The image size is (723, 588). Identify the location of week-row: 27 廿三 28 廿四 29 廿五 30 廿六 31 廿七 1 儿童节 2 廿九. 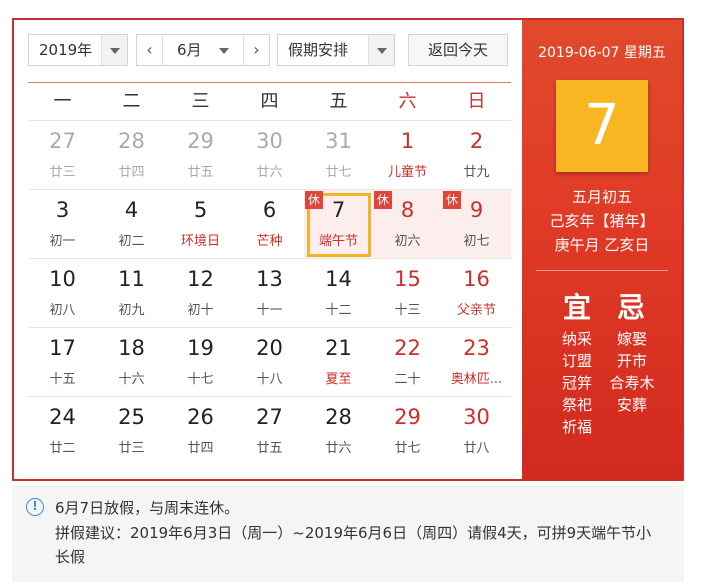
(269, 154).